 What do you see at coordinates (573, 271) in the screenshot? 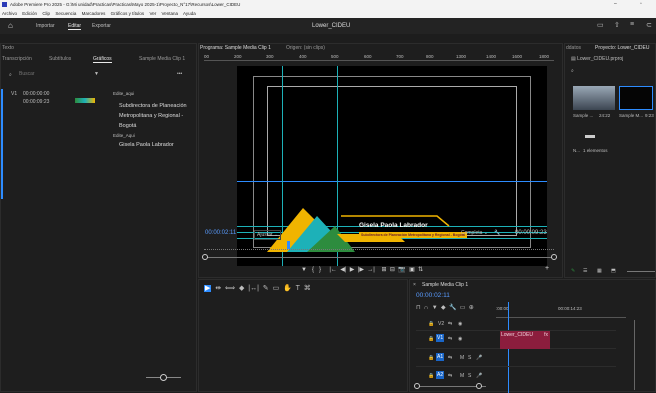
I see `pencil-icon: ✎` at bounding box center [573, 271].